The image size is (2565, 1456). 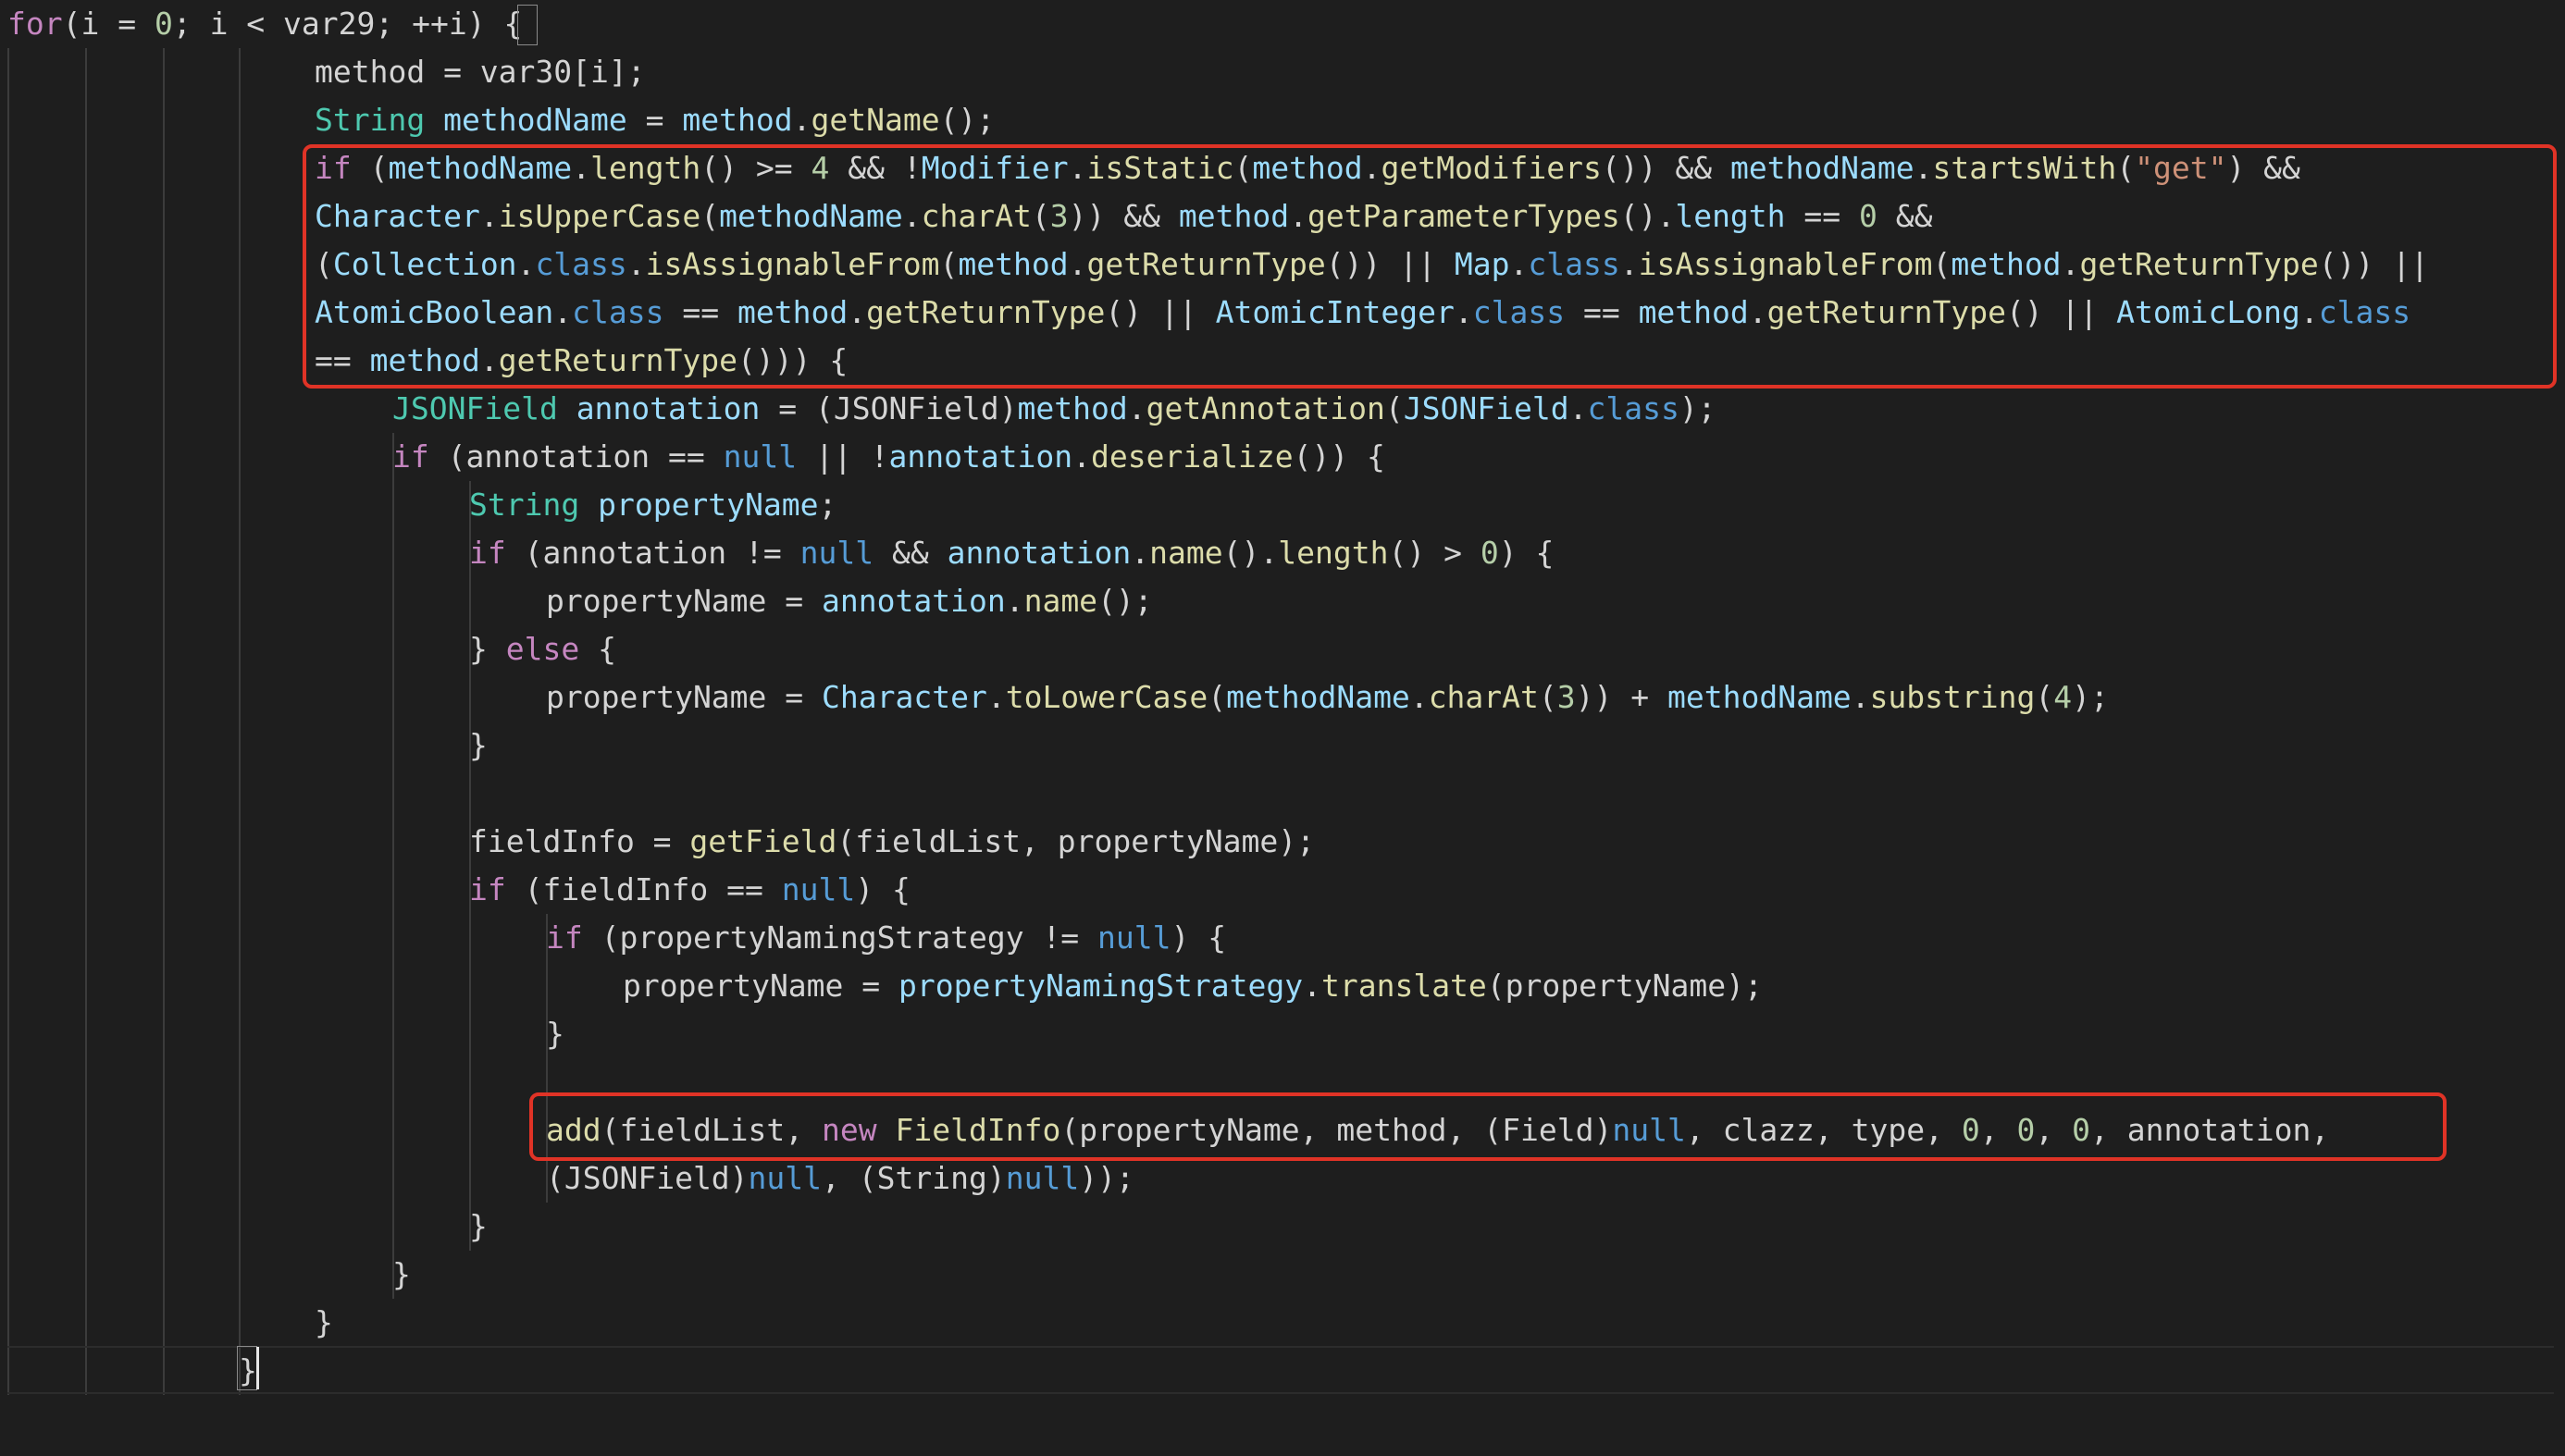 What do you see at coordinates (1488, 1126) in the screenshot?
I see `annotation-box-add-fieldinfo-call` at bounding box center [1488, 1126].